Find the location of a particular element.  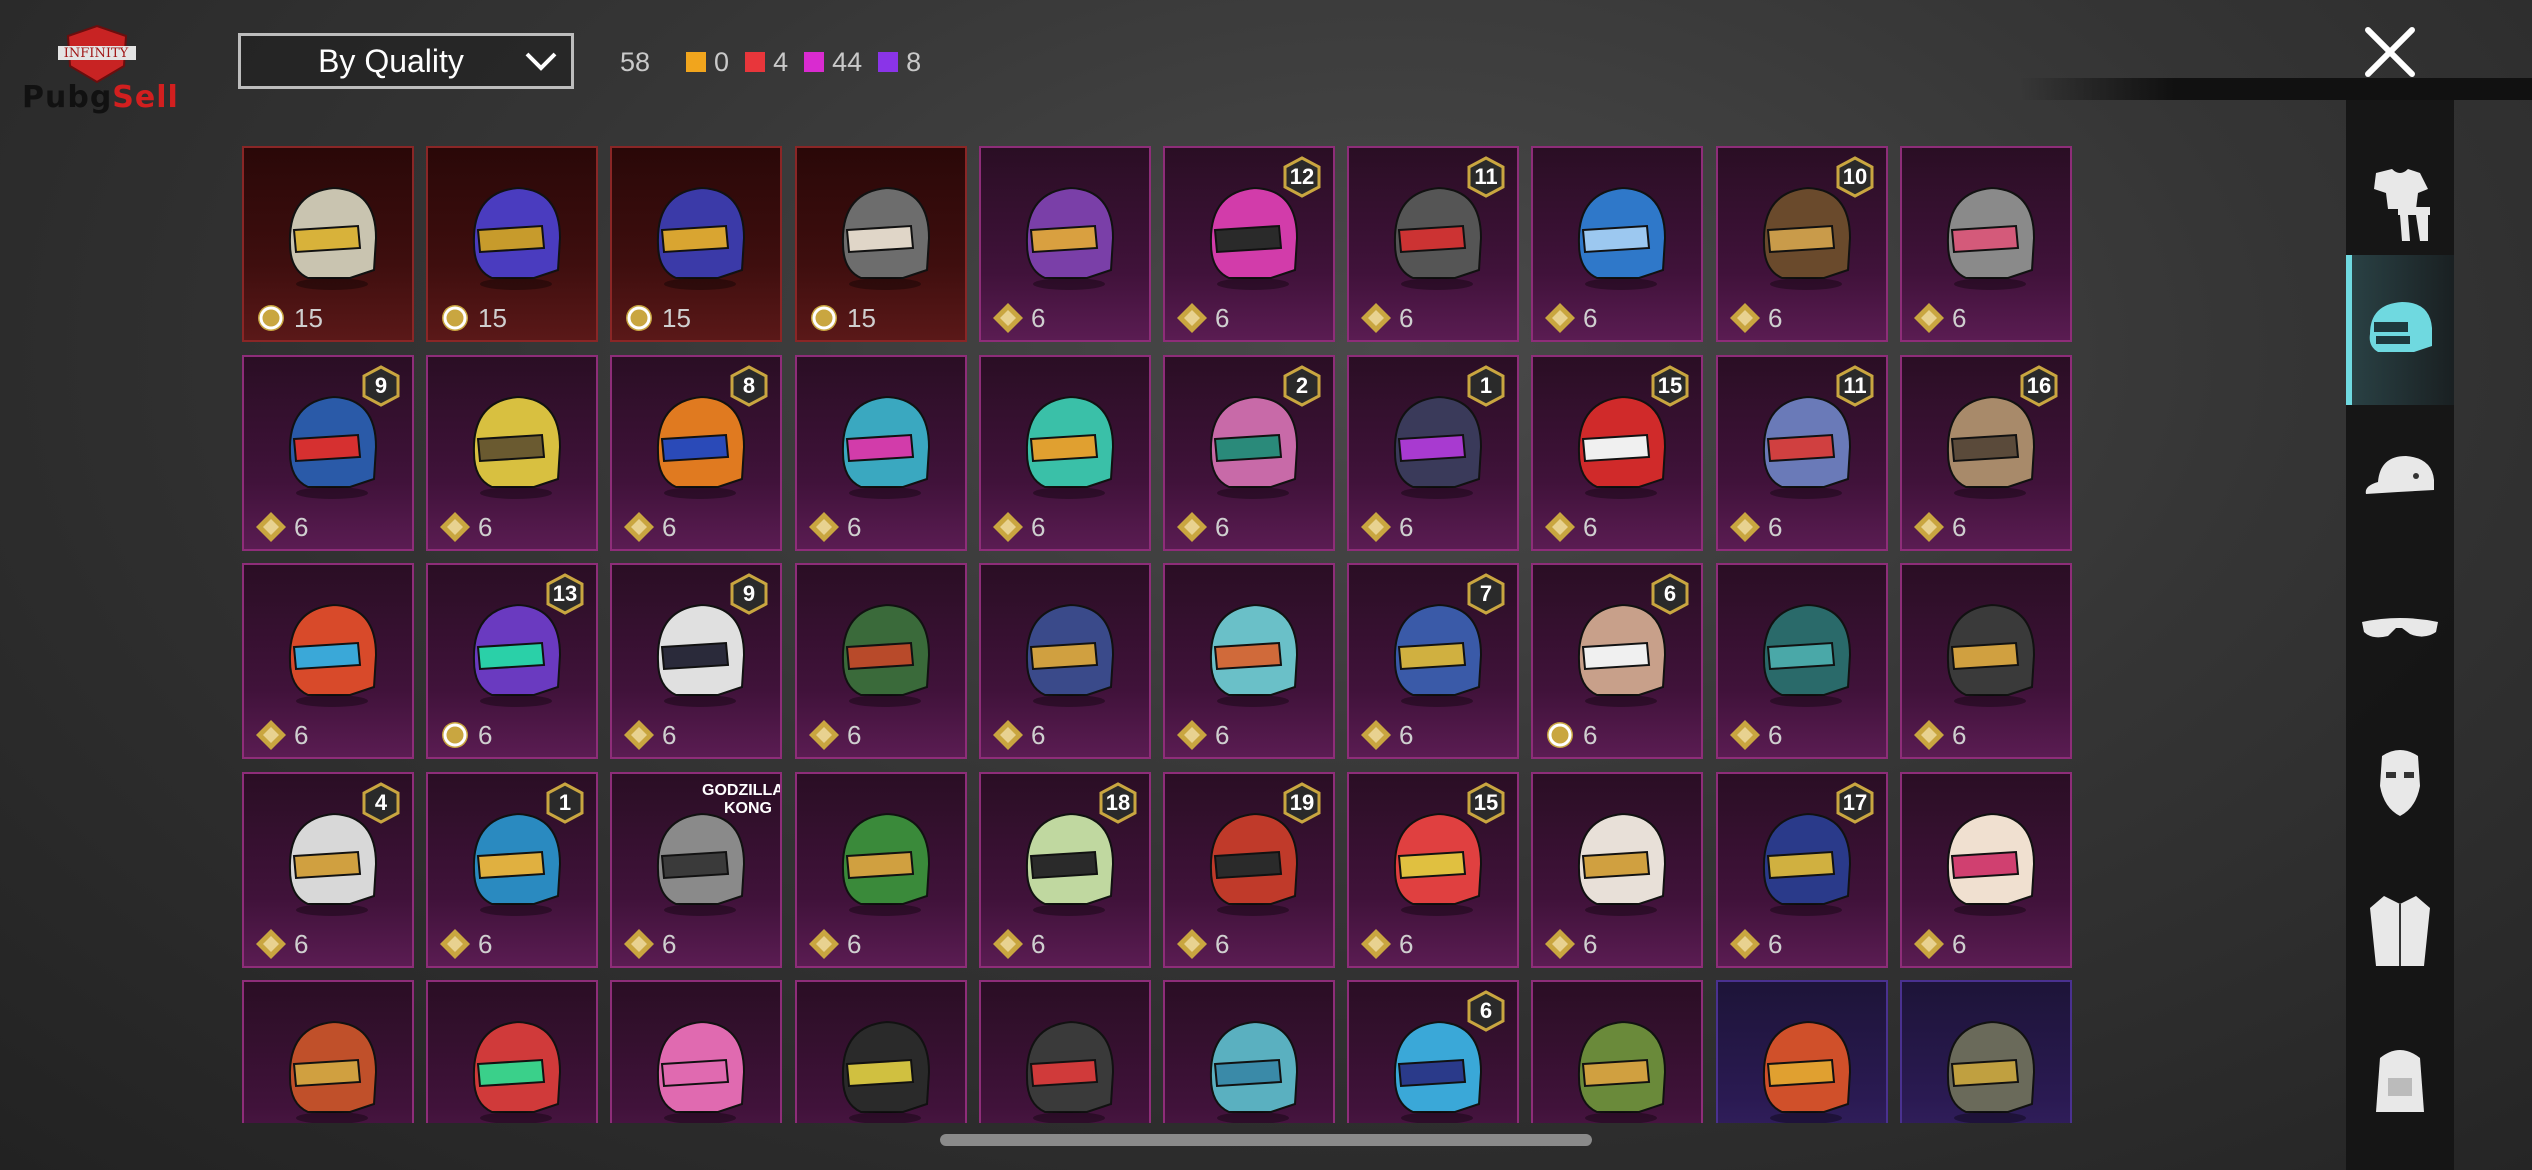

helmet-item-card: 46 is located at coordinates (328, 870).